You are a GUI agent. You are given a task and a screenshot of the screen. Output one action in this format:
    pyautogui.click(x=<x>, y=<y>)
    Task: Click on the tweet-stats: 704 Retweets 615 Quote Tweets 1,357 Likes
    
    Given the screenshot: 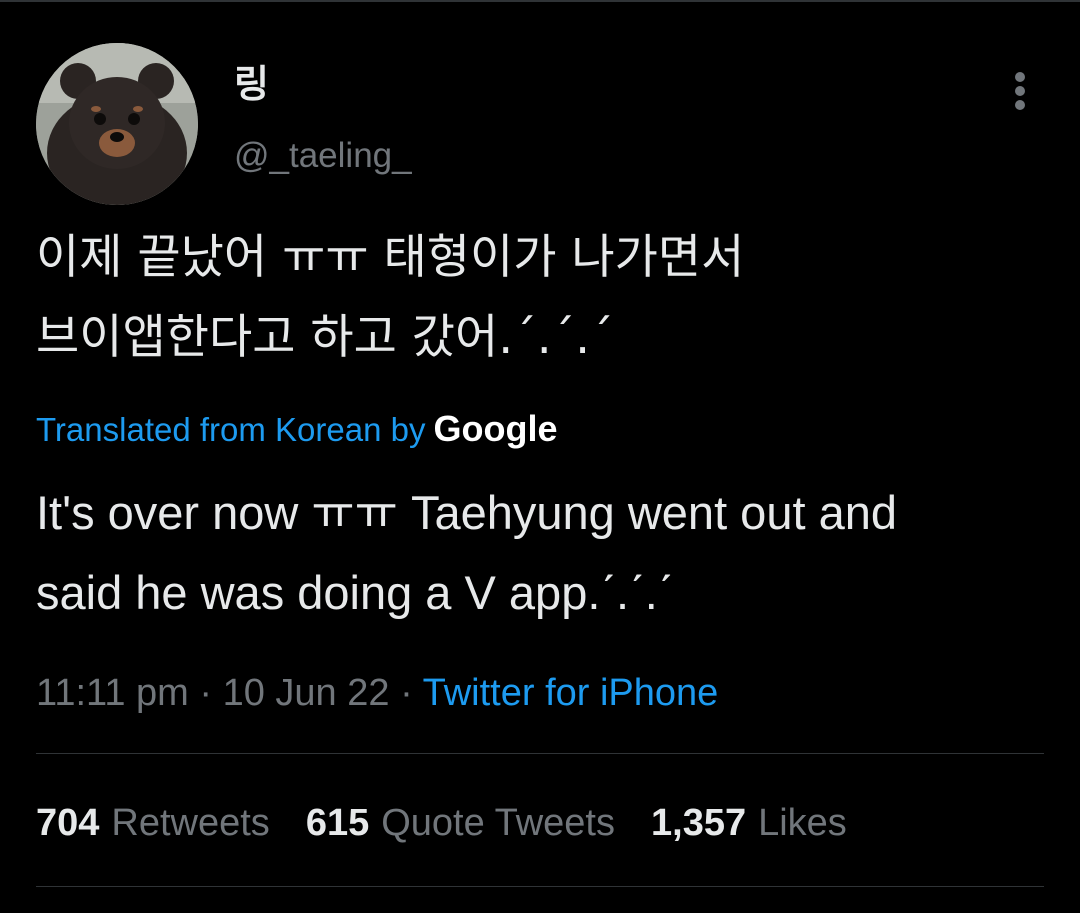 What is the action you would take?
    pyautogui.click(x=459, y=823)
    